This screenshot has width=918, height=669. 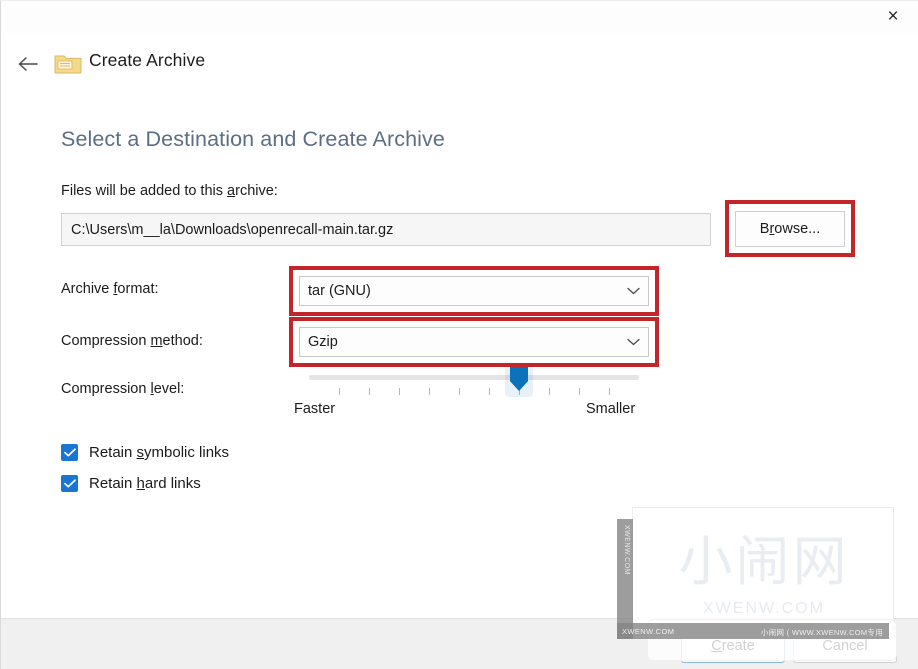 I want to click on archive-format-dropdown: tar (GNU), so click(x=474, y=291).